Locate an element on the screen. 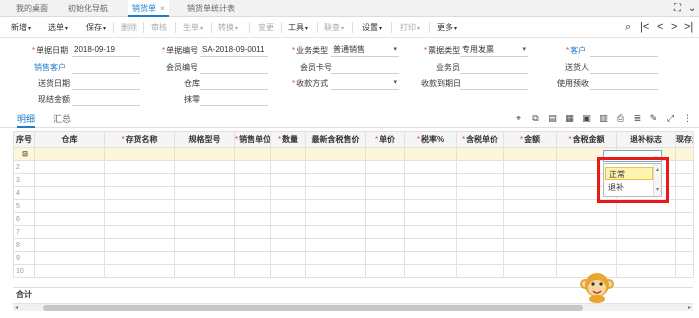 The height and width of the screenshot is (318, 699). member-card-field is located at coordinates (365, 67).